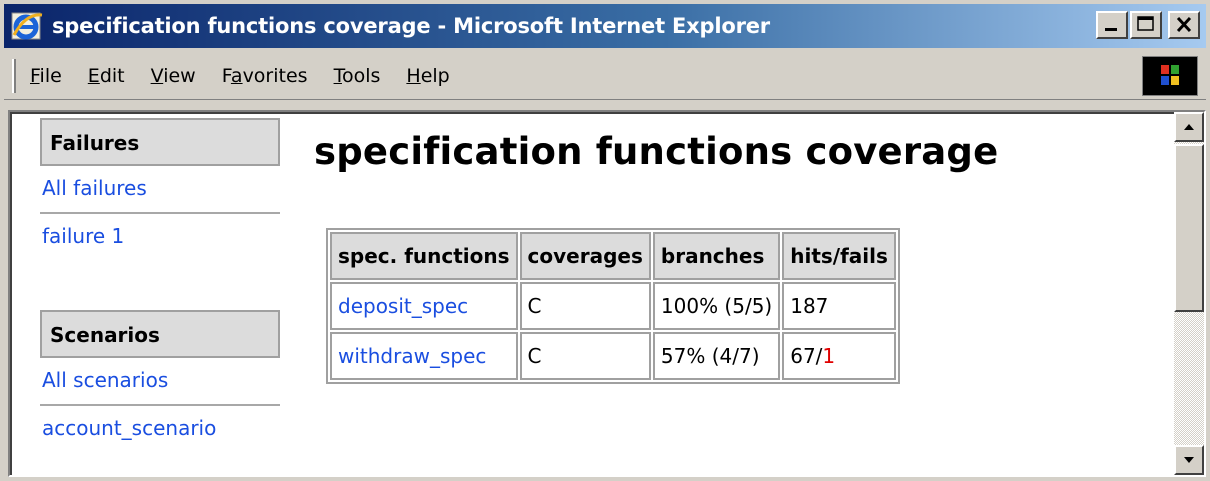 The height and width of the screenshot is (481, 1210). I want to click on windows-logo-icon, so click(1170, 76).